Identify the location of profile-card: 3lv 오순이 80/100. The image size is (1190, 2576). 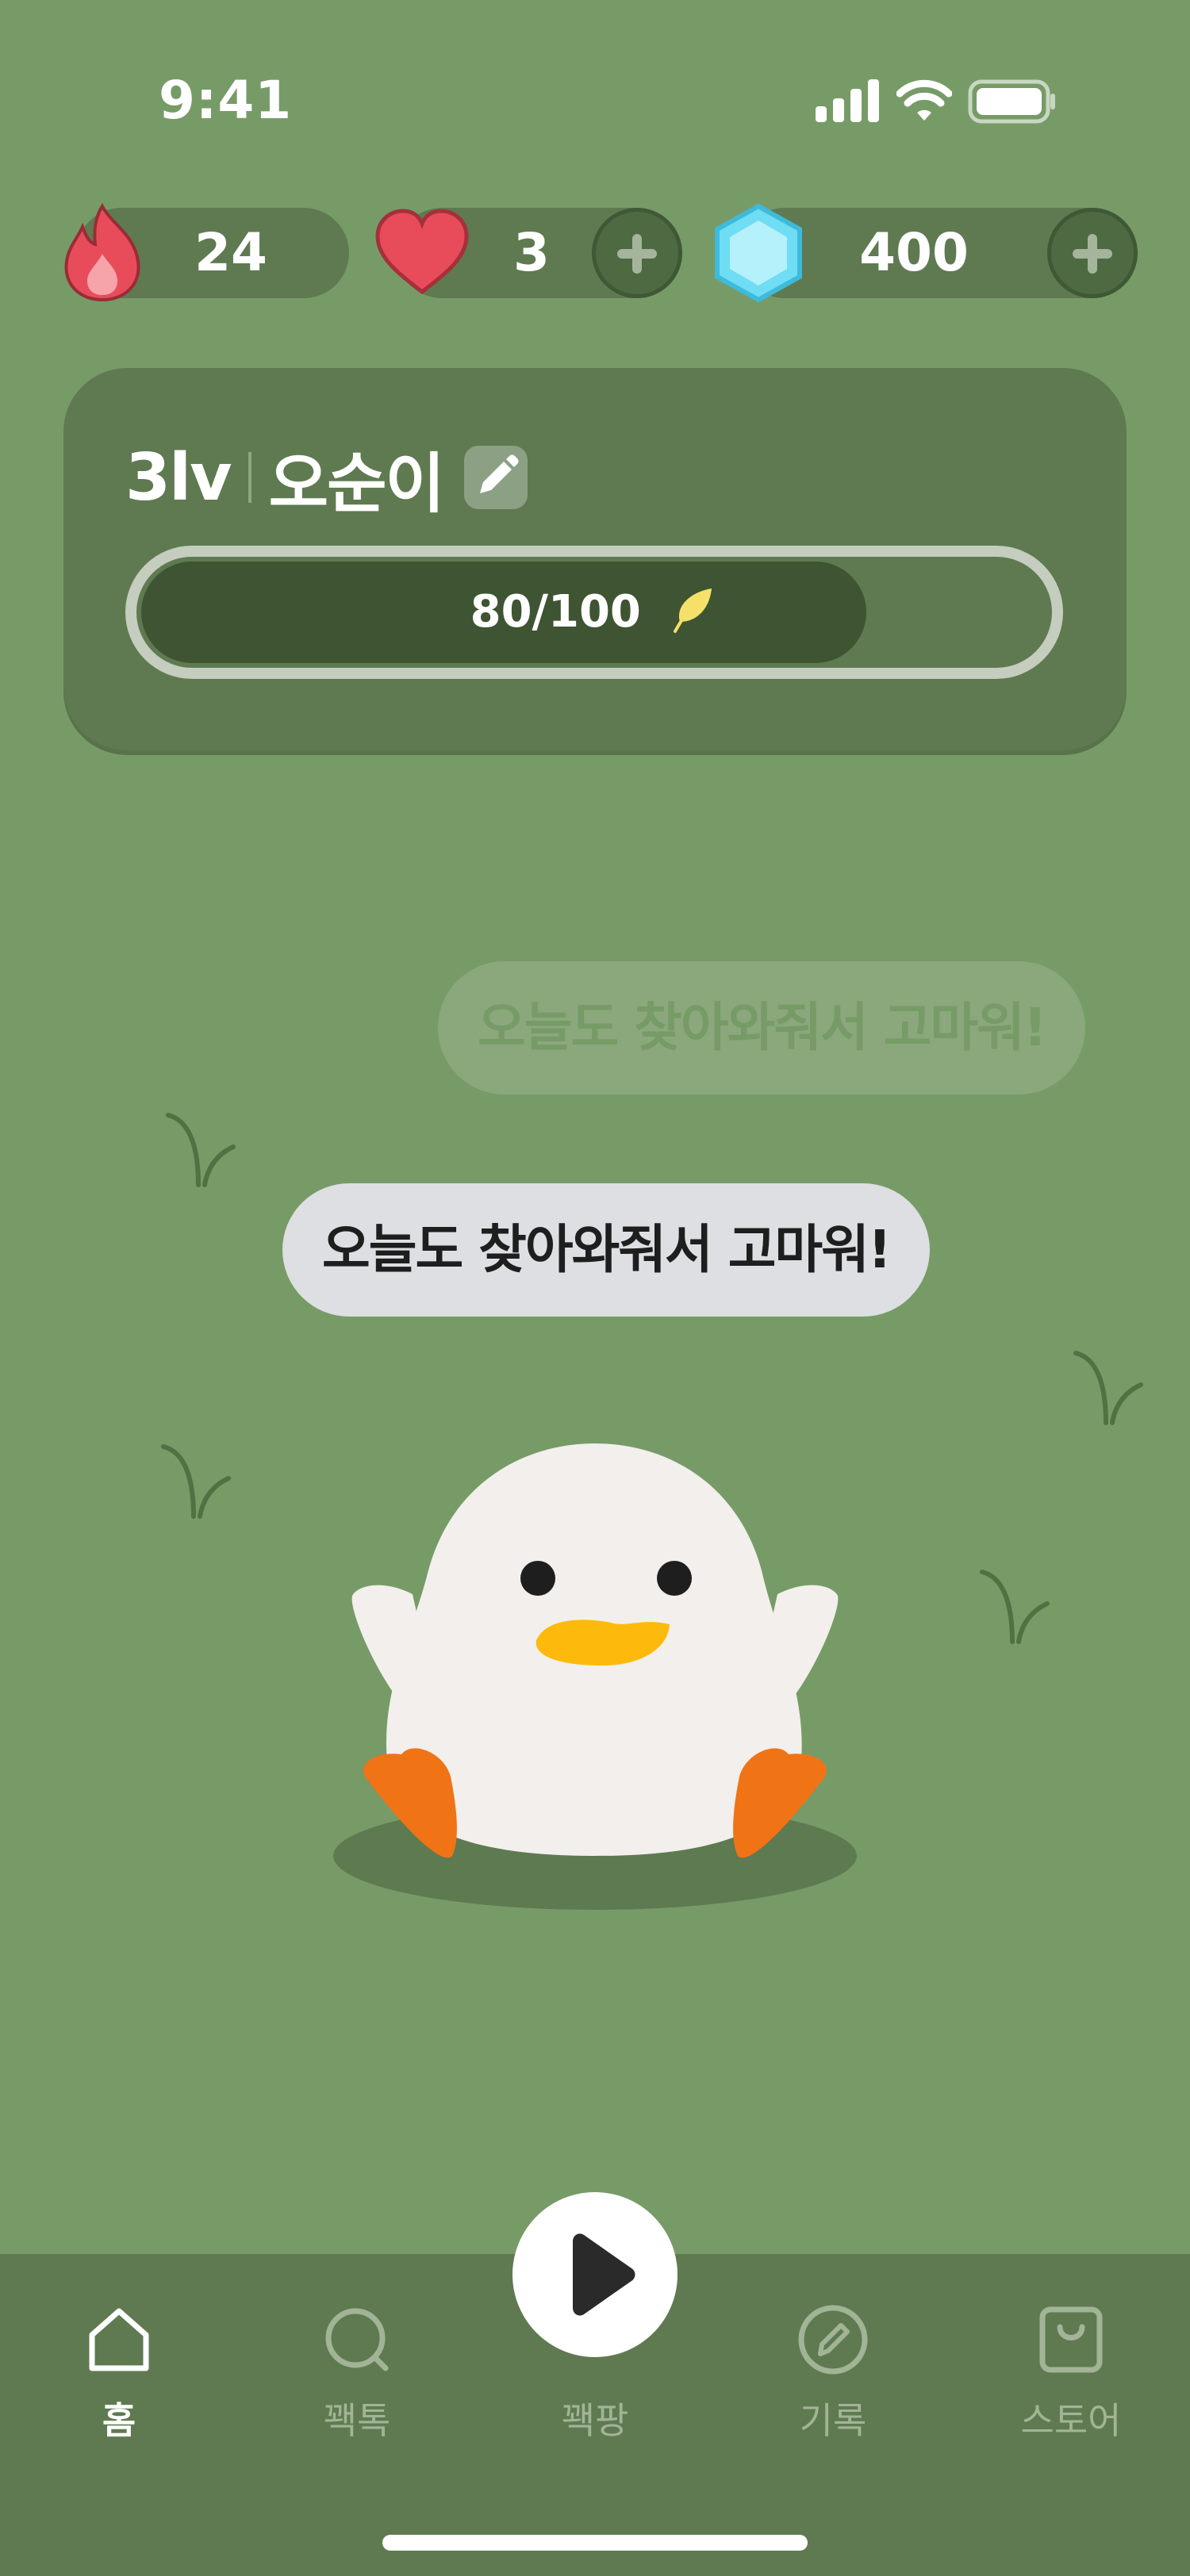
(595, 559).